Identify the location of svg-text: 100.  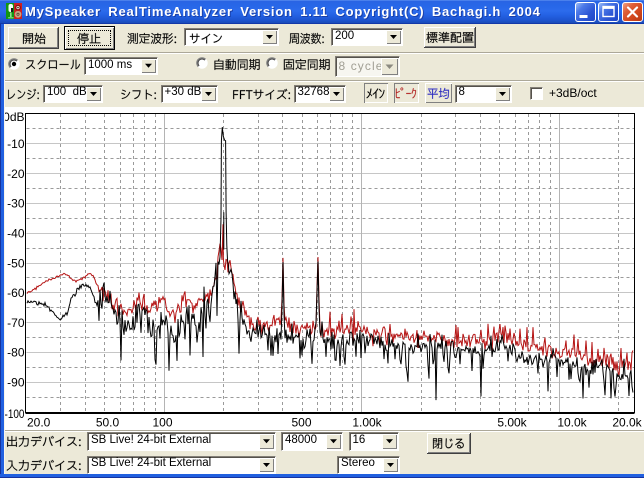
(162, 423).